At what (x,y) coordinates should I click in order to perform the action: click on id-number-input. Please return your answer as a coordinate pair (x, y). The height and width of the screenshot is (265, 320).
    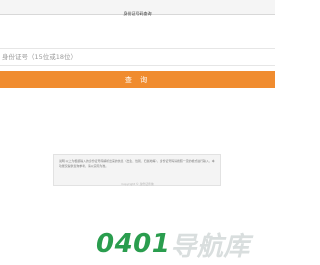
    Looking at the image, I should click on (137, 57).